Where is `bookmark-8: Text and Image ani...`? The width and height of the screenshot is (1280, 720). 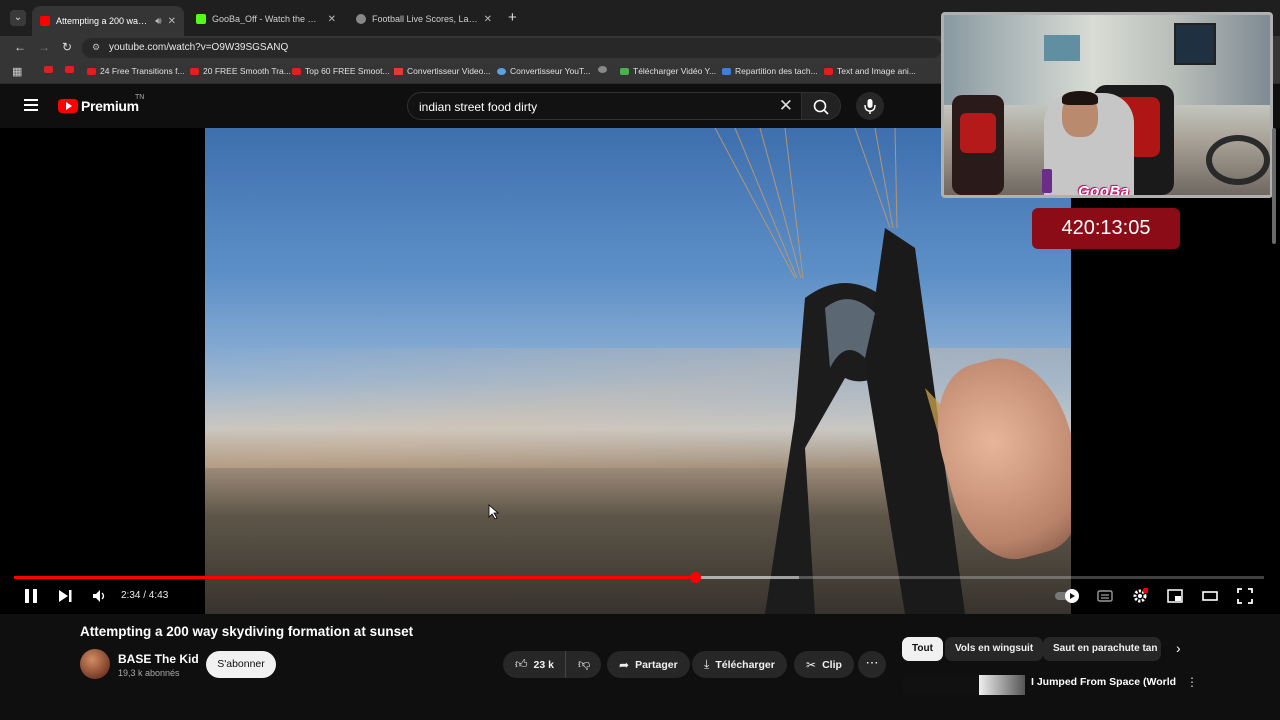
bookmark-8: Text and Image ani... is located at coordinates (870, 71).